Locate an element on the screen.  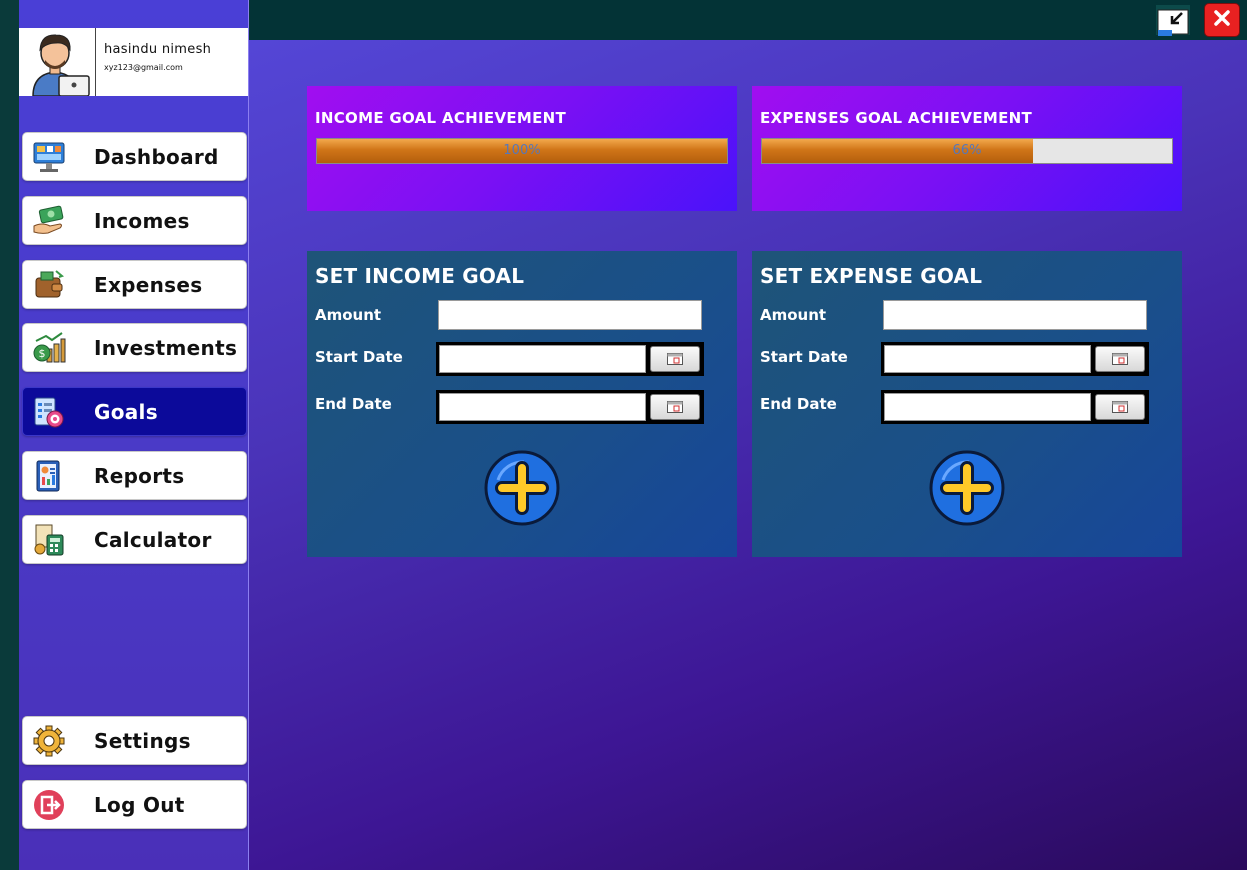
expense-end-date-input is located at coordinates (987, 407).